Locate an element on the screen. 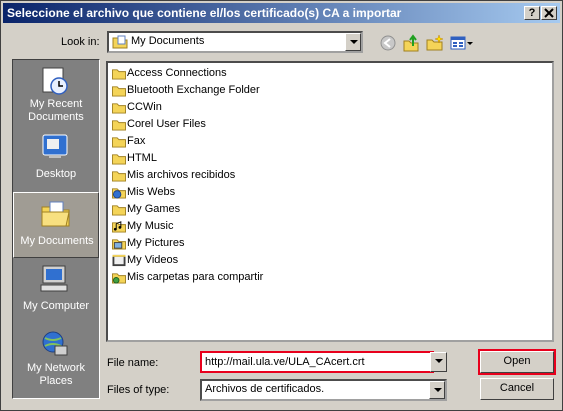 Image resolution: width=563 pixels, height=411 pixels. recent-documents-icon is located at coordinates (55, 81).